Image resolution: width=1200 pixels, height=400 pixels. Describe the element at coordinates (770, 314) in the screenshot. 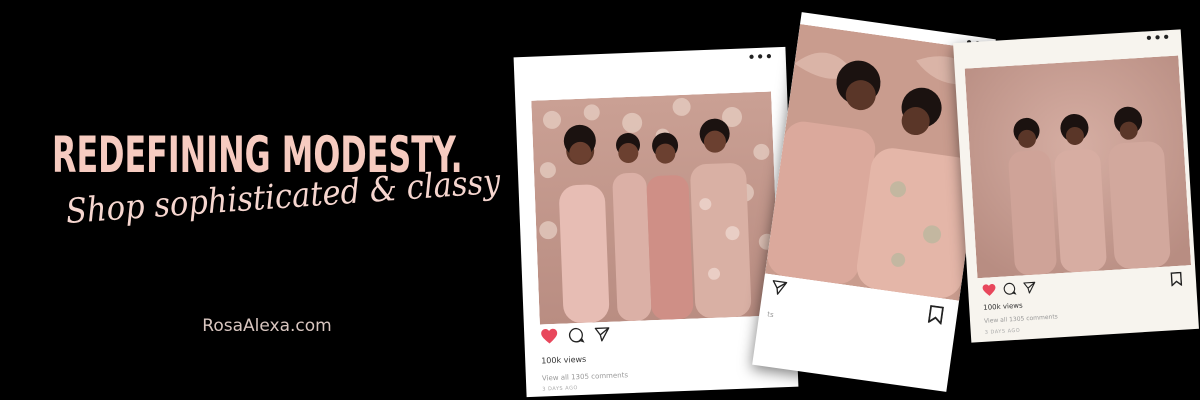

I see `view-comments-link: ts` at that location.